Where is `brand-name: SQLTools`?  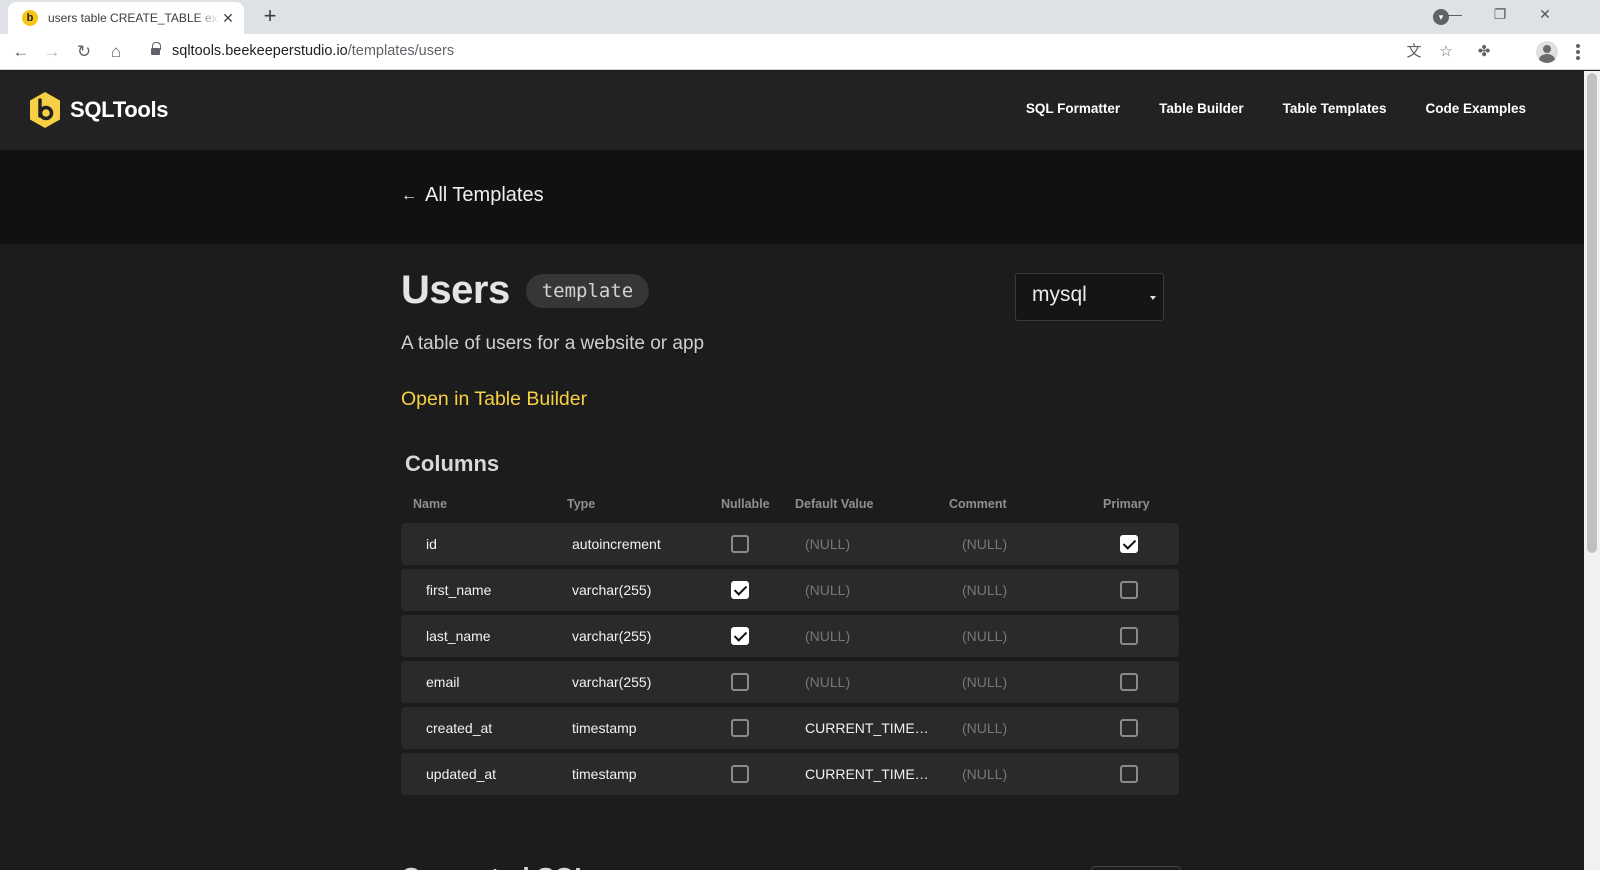 brand-name: SQLTools is located at coordinates (119, 109).